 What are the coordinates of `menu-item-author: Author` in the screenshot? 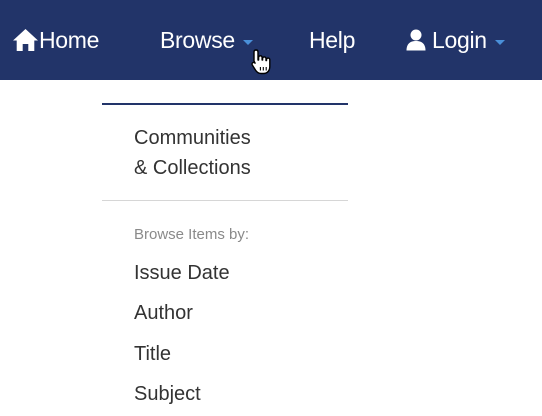 It's located at (163, 313).